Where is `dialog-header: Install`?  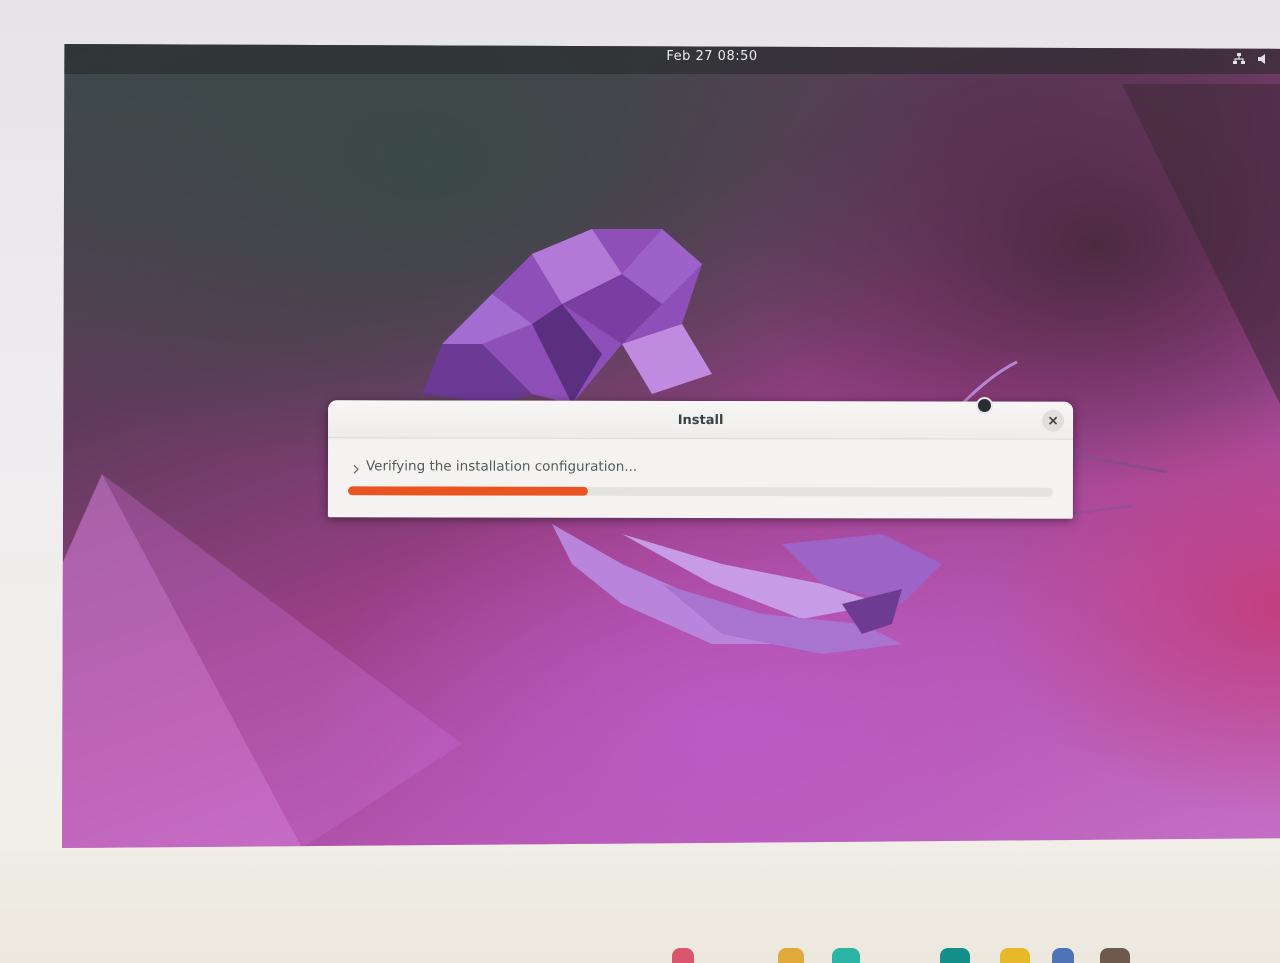
dialog-header: Install is located at coordinates (701, 420).